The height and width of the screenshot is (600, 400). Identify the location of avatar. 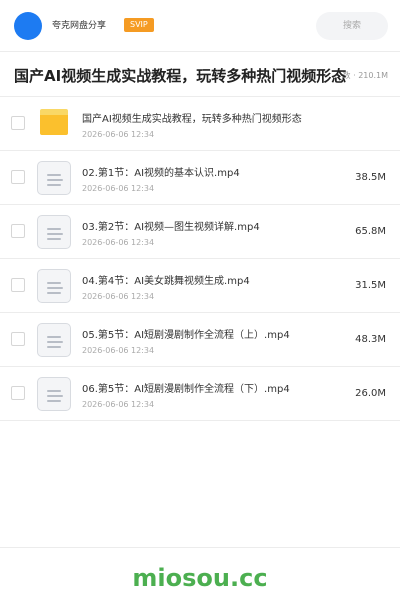
(28, 26).